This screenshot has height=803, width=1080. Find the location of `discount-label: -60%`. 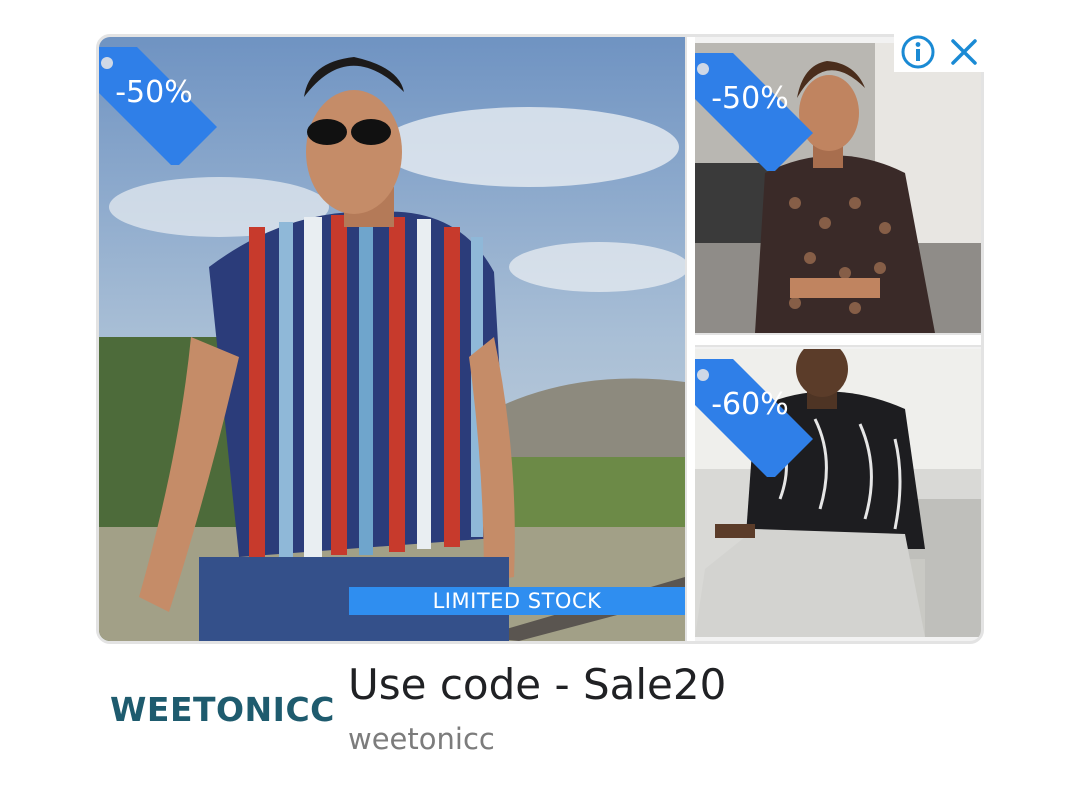

discount-label: -60% is located at coordinates (750, 404).